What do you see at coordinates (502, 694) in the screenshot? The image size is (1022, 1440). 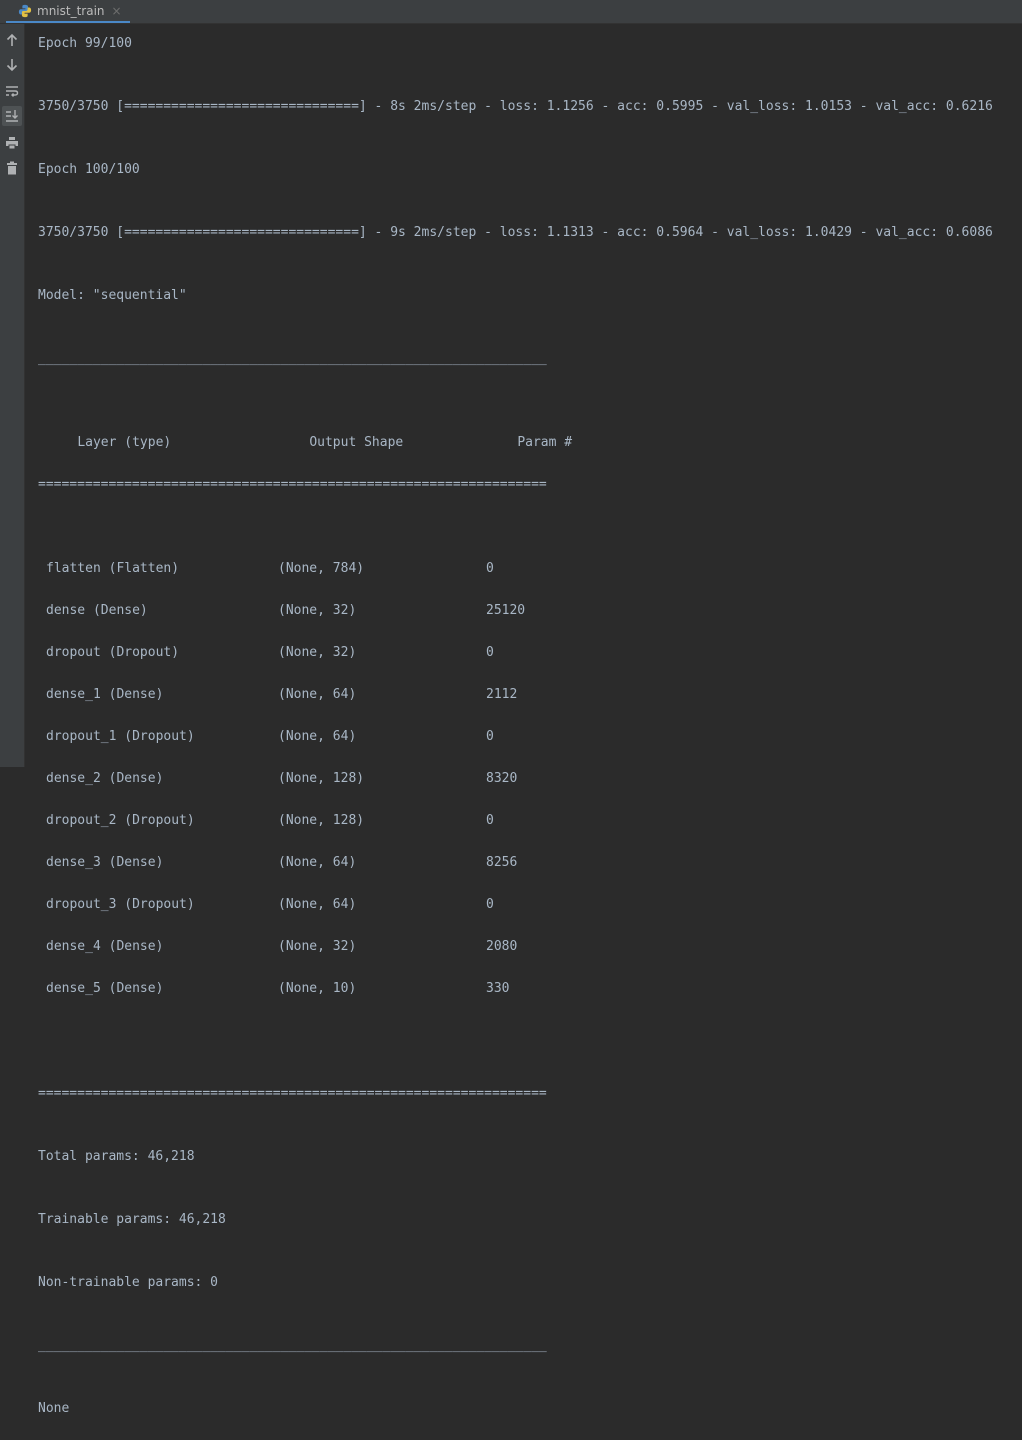 I see `cell-param: 2112` at bounding box center [502, 694].